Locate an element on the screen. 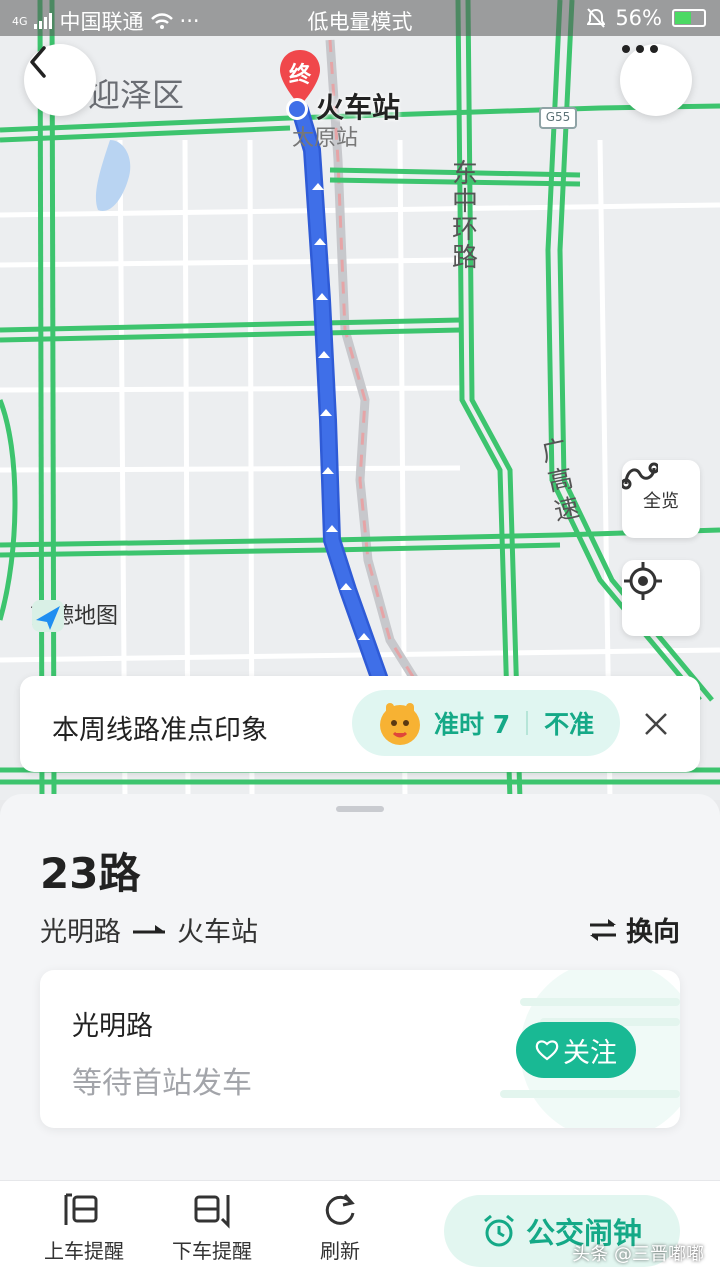 The height and width of the screenshot is (1281, 720). bus-status: 等待首站发车 is located at coordinates (162, 1083).